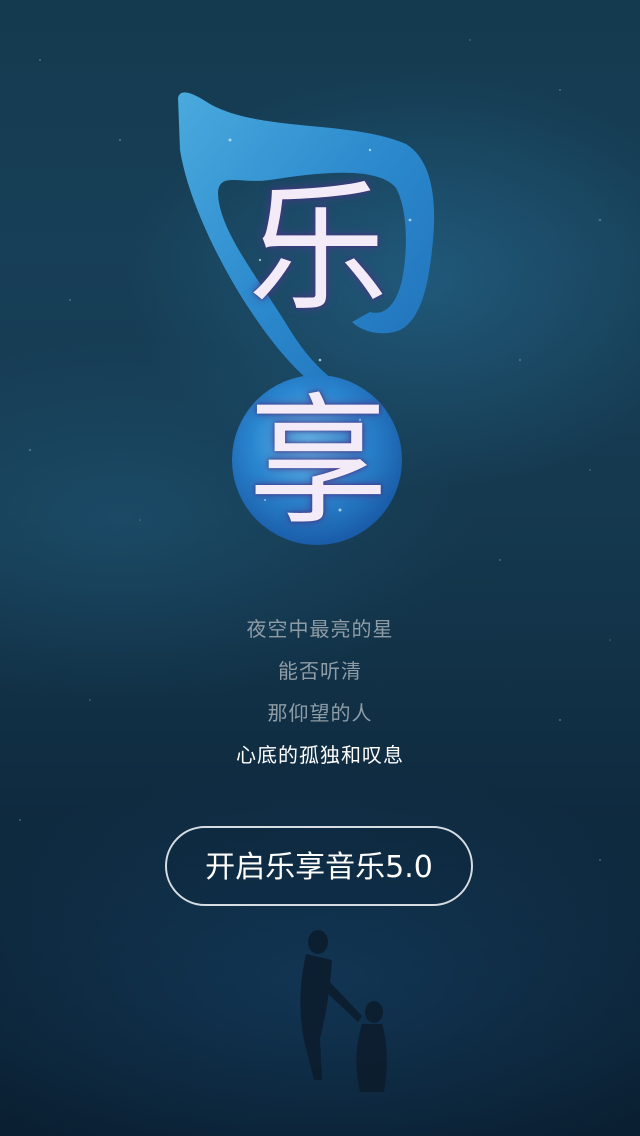  I want to click on poem-line-2: 能否听清, so click(320, 671).